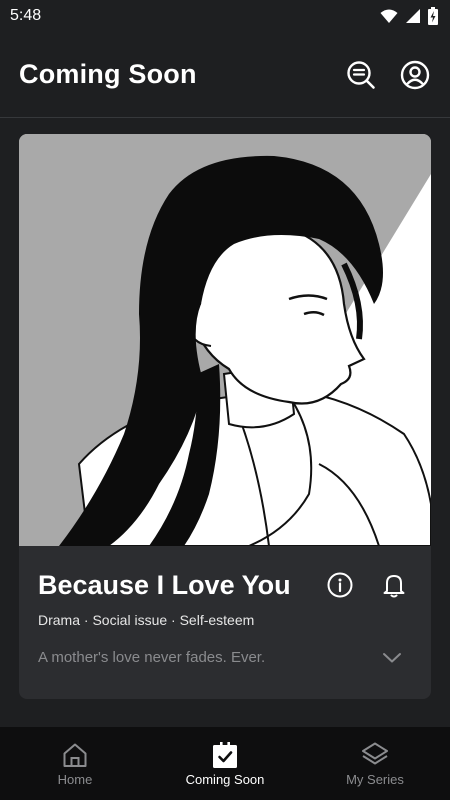 The image size is (450, 800). I want to click on search-list-button, so click(361, 75).